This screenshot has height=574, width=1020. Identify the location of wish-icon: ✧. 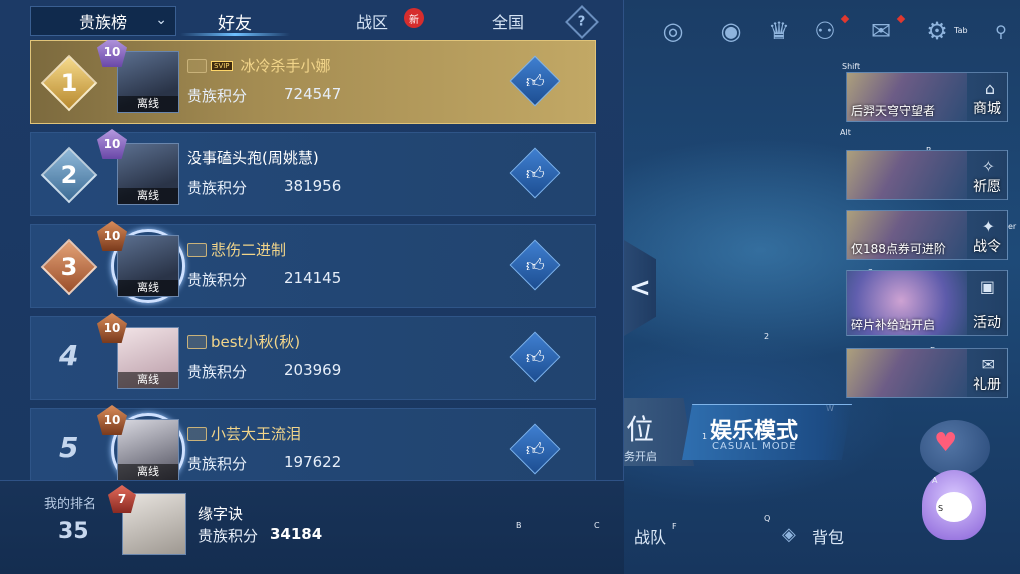
(988, 166).